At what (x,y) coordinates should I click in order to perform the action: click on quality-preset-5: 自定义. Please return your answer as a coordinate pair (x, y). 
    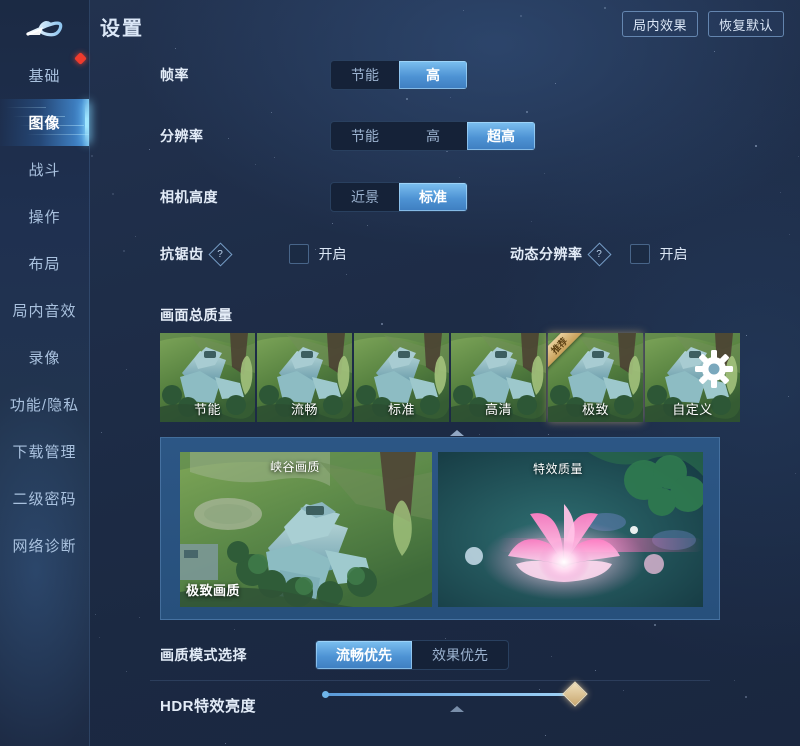
    Looking at the image, I should click on (692, 377).